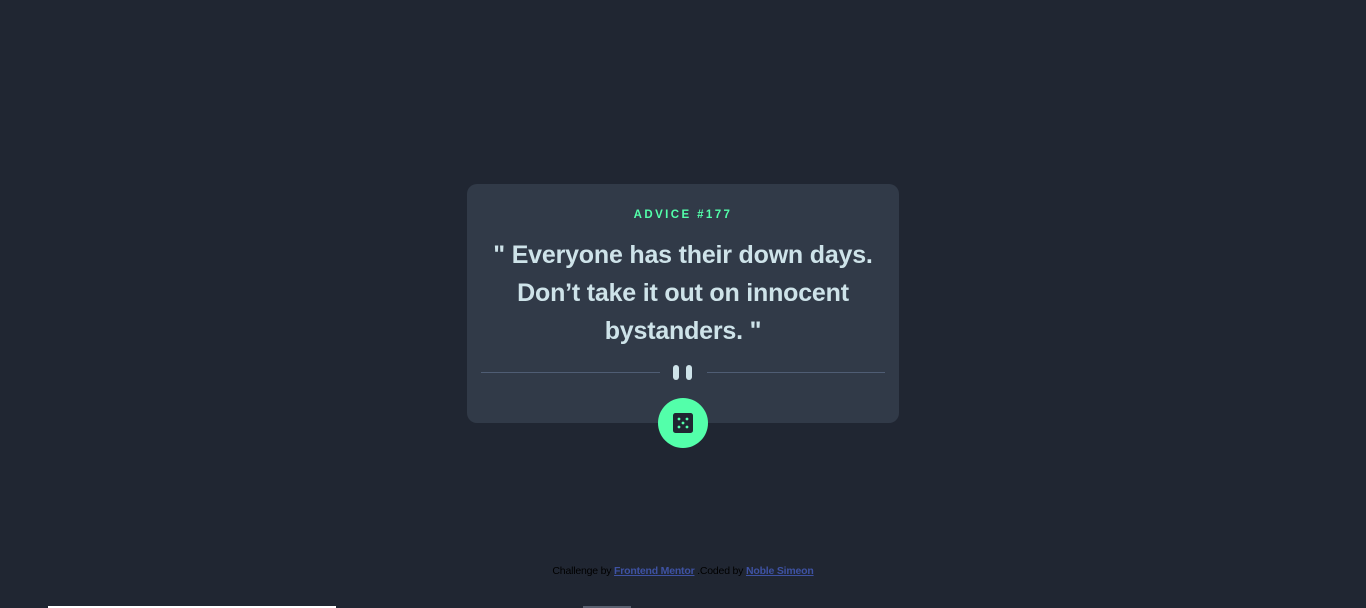 The height and width of the screenshot is (608, 1366). Describe the element at coordinates (796, 372) in the screenshot. I see `divider-right-line` at that location.